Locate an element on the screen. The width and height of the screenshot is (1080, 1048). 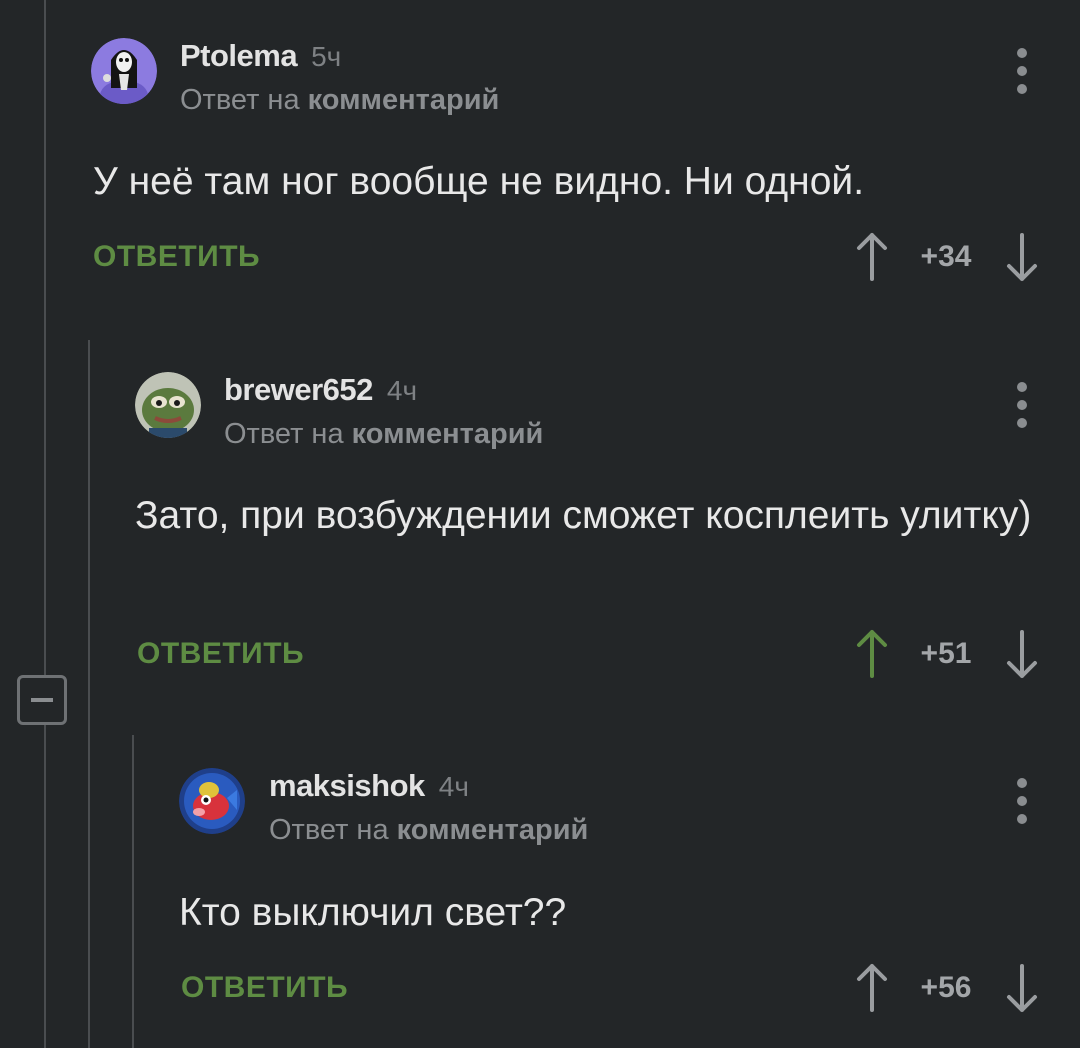
timestamp: 5ч is located at coordinates (326, 56).